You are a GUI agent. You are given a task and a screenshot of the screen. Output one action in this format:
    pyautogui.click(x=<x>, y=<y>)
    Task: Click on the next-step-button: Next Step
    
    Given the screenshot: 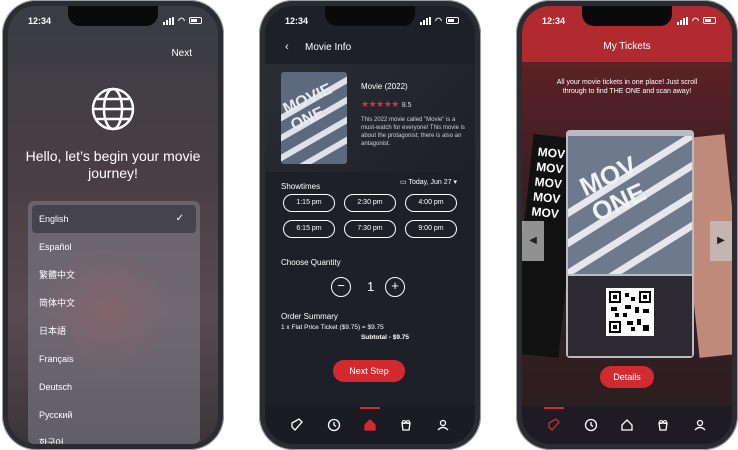 What is the action you would take?
    pyautogui.click(x=369, y=371)
    